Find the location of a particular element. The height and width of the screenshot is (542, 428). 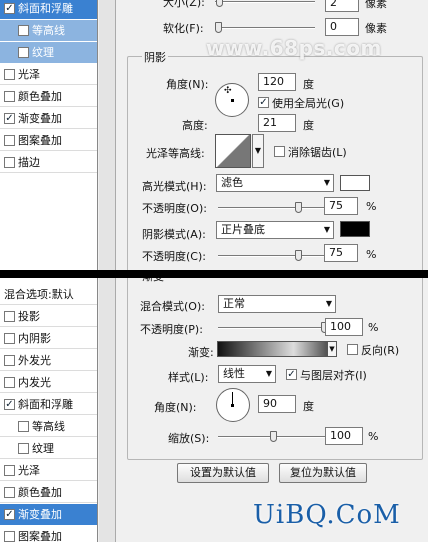

sidebar-item: 描边 is located at coordinates (48, 162).